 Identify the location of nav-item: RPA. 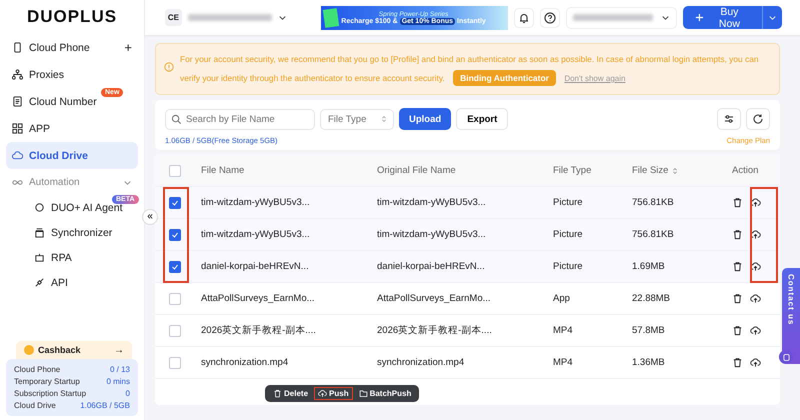
(72, 257).